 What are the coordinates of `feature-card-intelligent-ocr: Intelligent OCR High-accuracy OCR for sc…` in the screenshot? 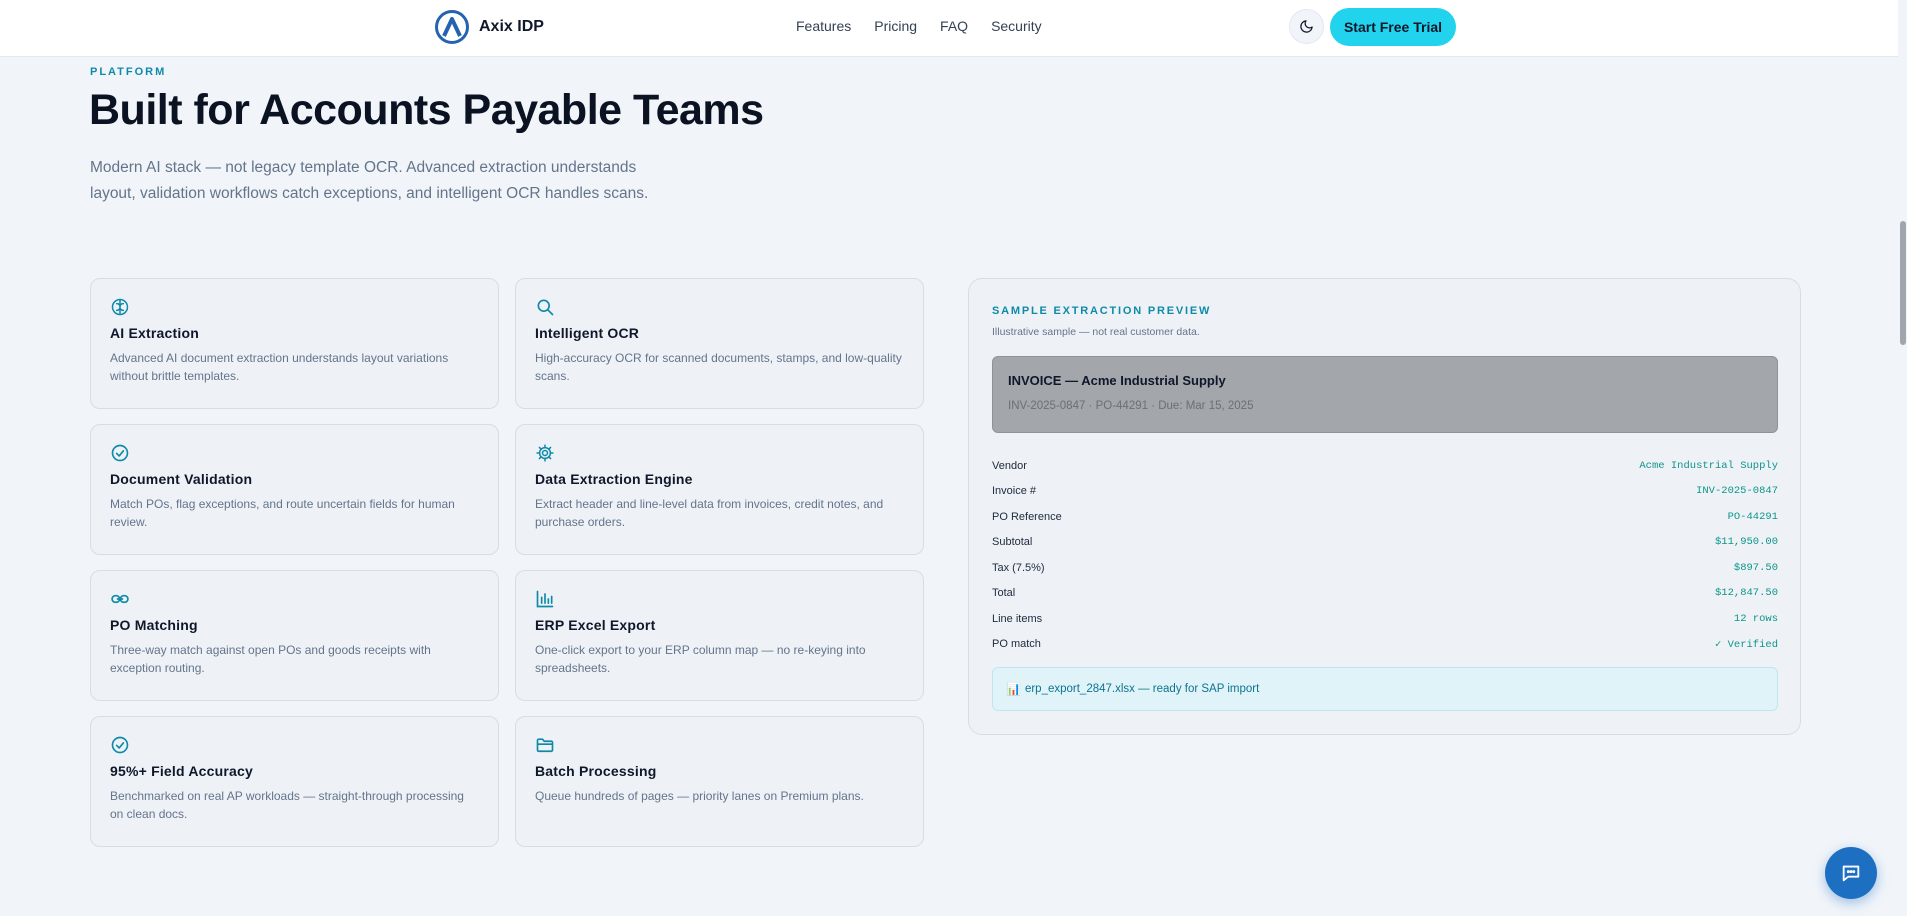 It's located at (719, 343).